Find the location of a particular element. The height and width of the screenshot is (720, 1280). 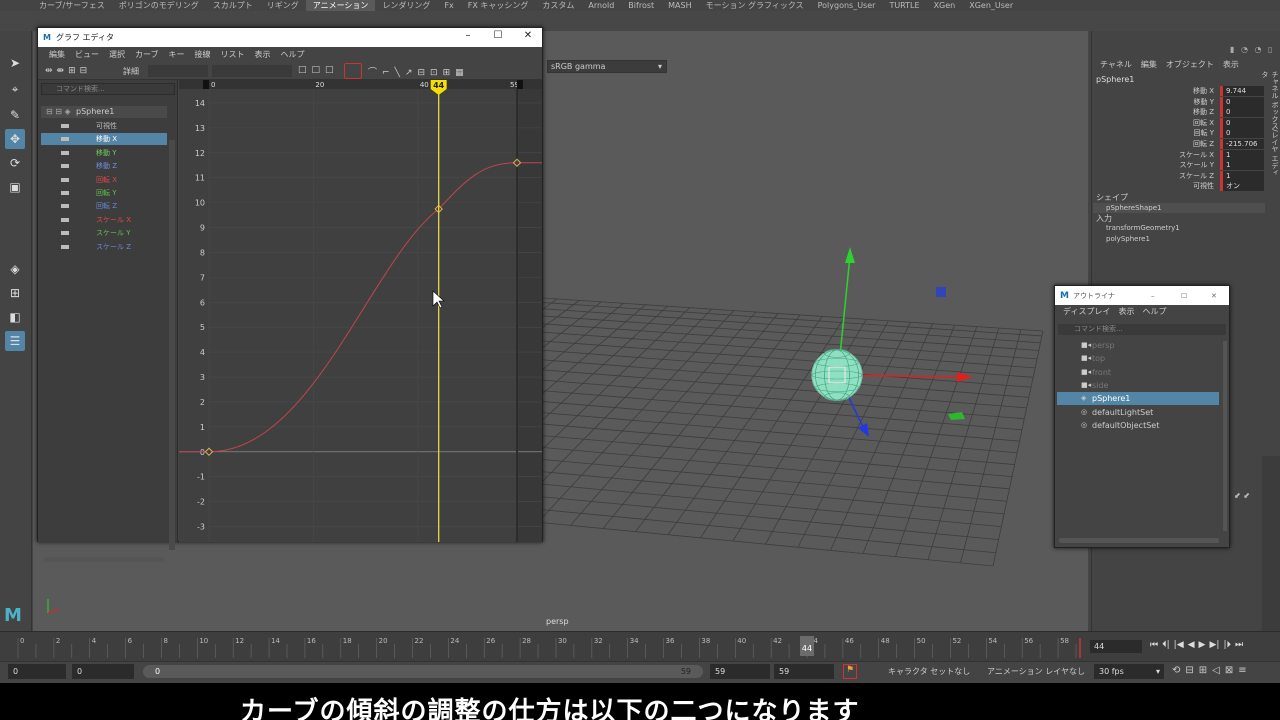

layer-icons: ⬋ ⬋ is located at coordinates (1242, 495).